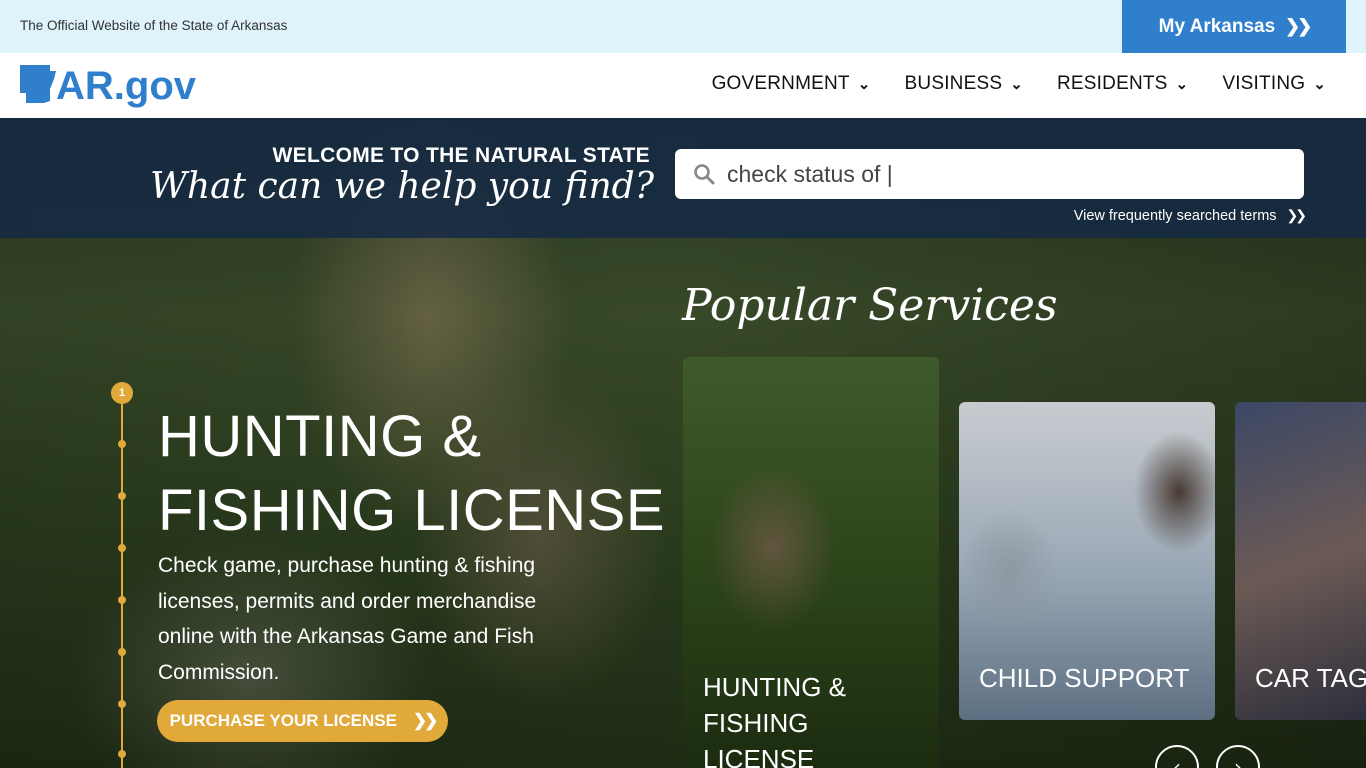  Describe the element at coordinates (126, 86) in the screenshot. I see `logo-text: AR.gov` at that location.